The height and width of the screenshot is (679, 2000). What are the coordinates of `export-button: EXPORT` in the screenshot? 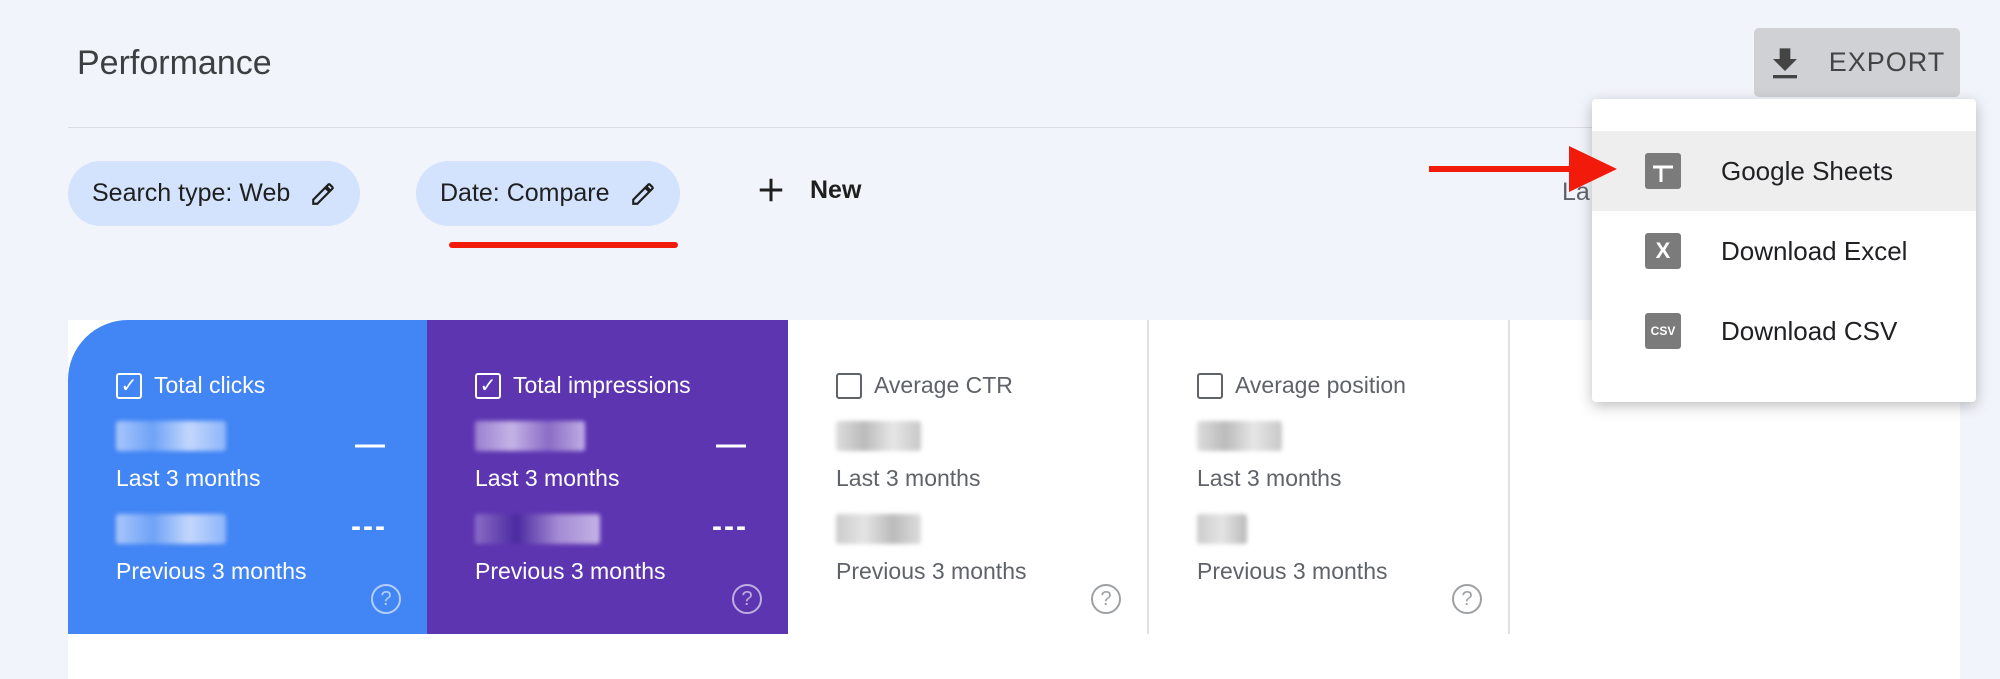 It's located at (1857, 62).